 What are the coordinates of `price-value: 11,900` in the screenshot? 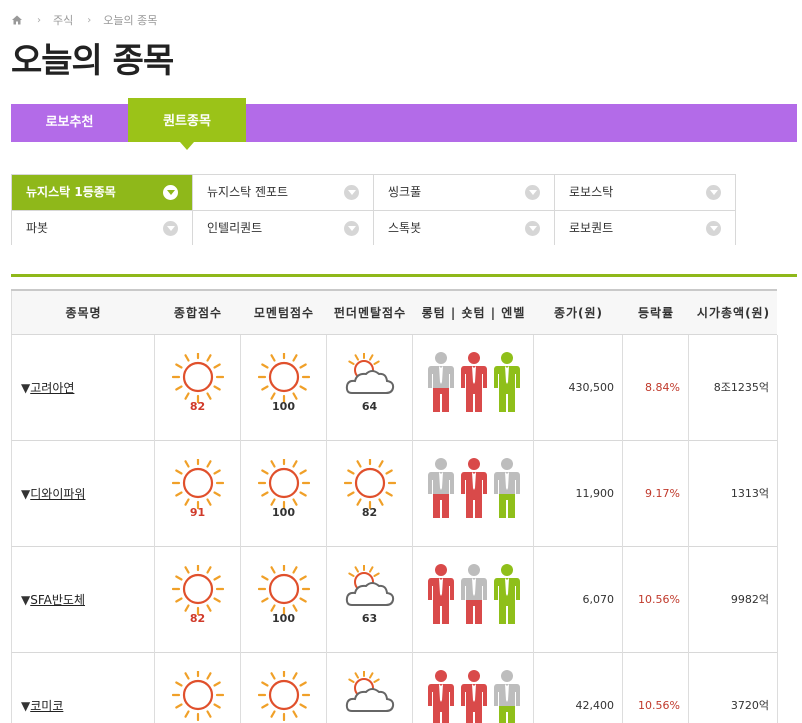 It's located at (578, 494).